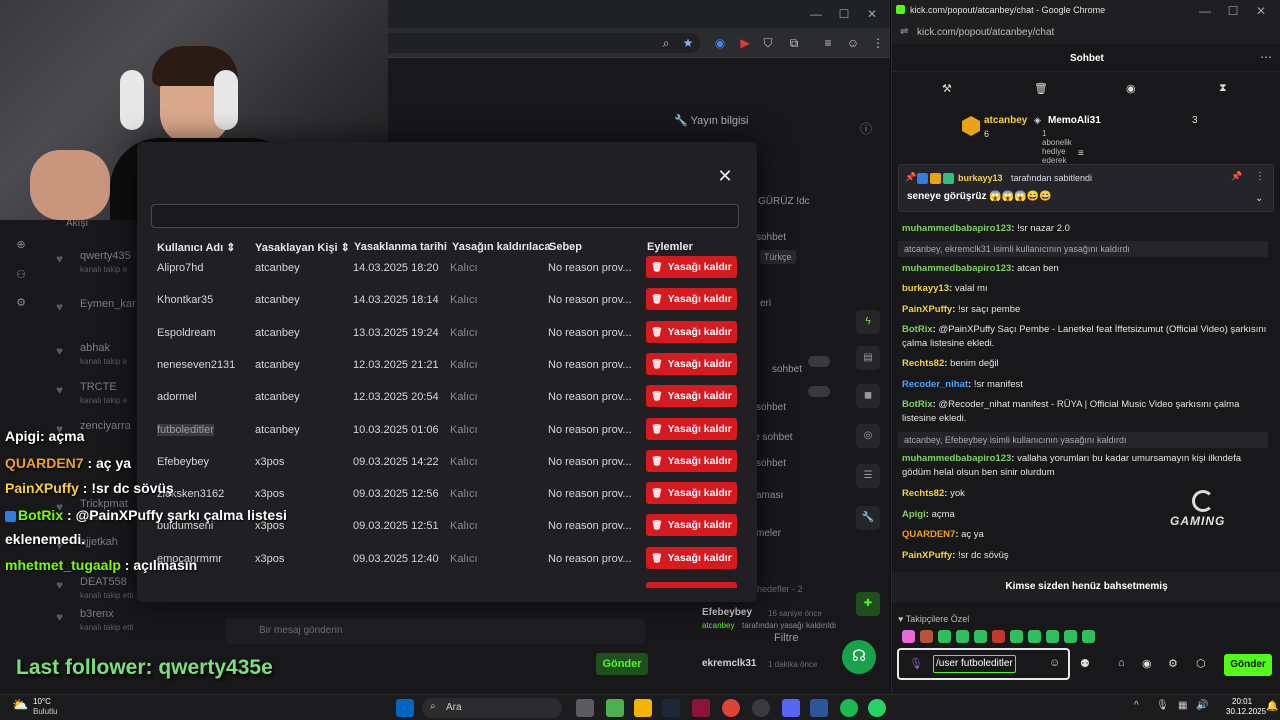  I want to click on chat-input-box: 🎙 /user futboleditler ☺, so click(983, 664).